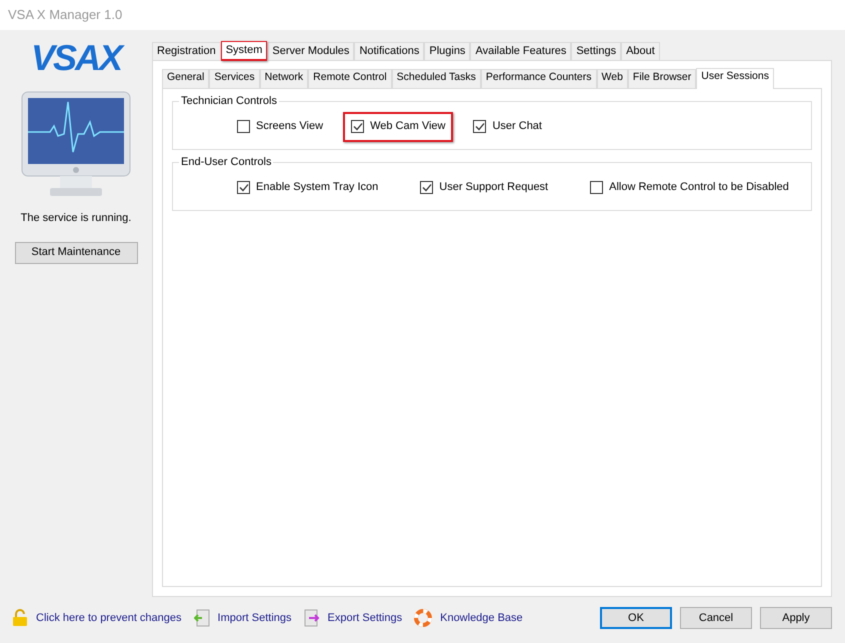  Describe the element at coordinates (255, 618) in the screenshot. I see `footer-link: Import Settings` at that location.